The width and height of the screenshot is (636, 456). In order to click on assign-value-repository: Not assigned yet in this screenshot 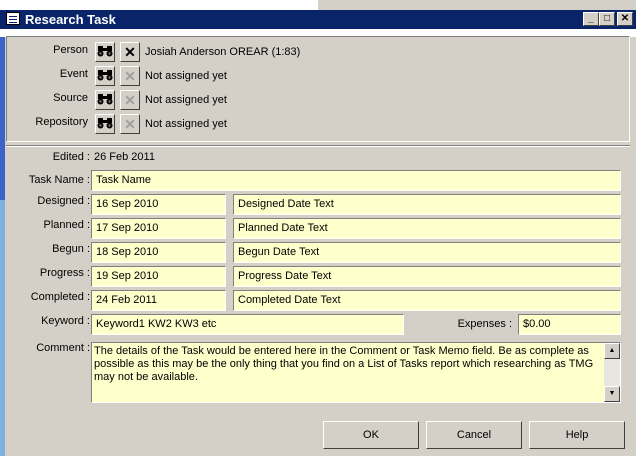, I will do `click(186, 124)`.